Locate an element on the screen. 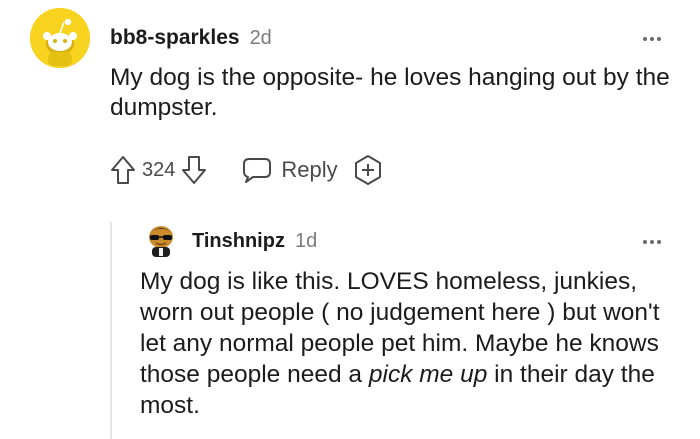 This screenshot has height=439, width=700. snoo-avatar-icon is located at coordinates (60, 38).